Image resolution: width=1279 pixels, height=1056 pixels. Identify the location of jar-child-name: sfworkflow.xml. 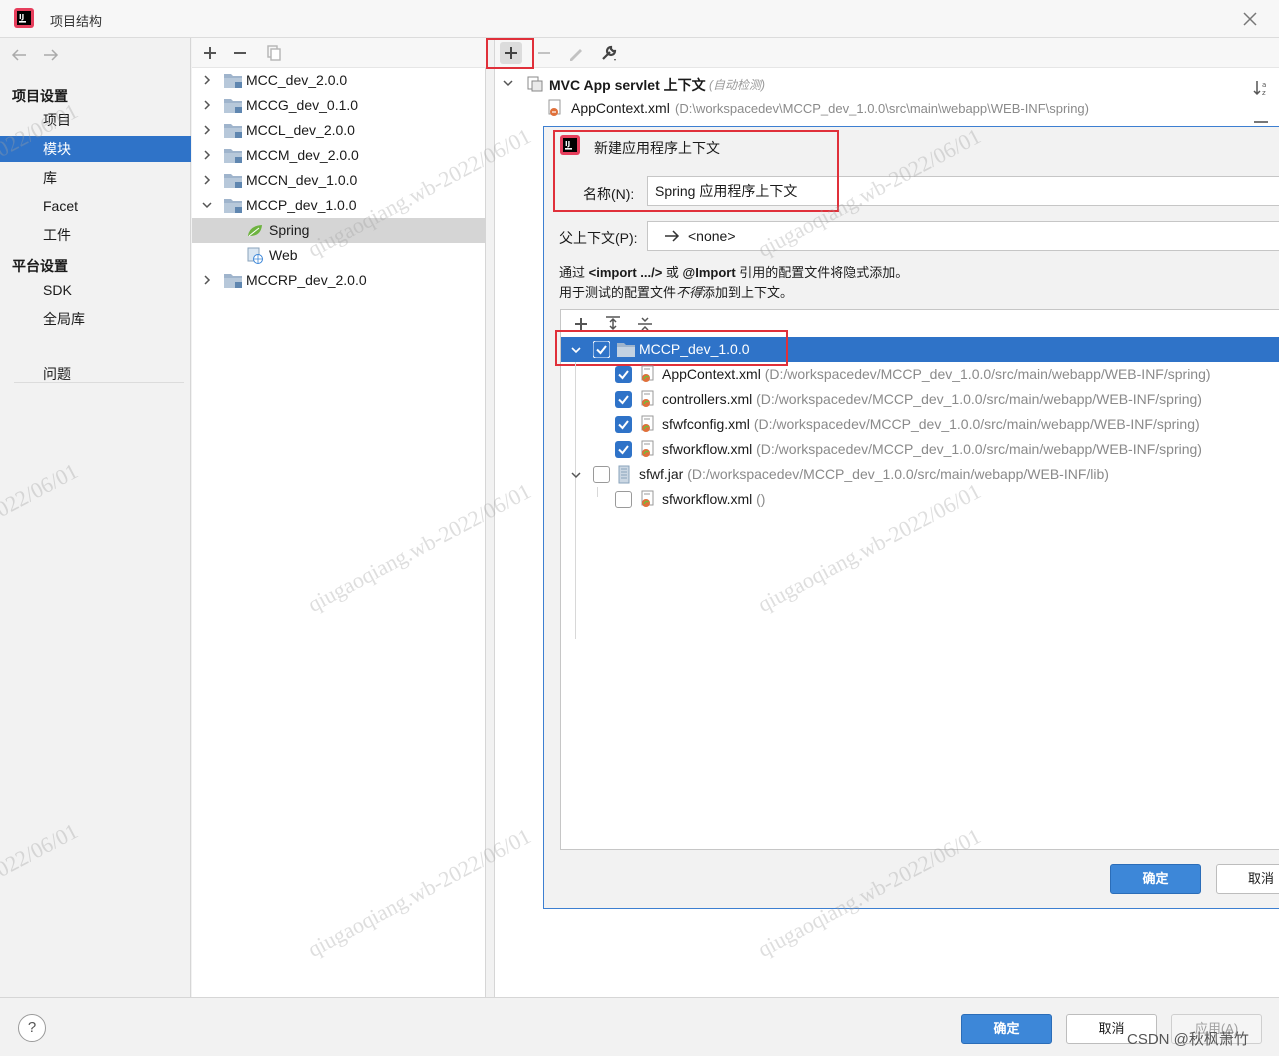
(707, 499).